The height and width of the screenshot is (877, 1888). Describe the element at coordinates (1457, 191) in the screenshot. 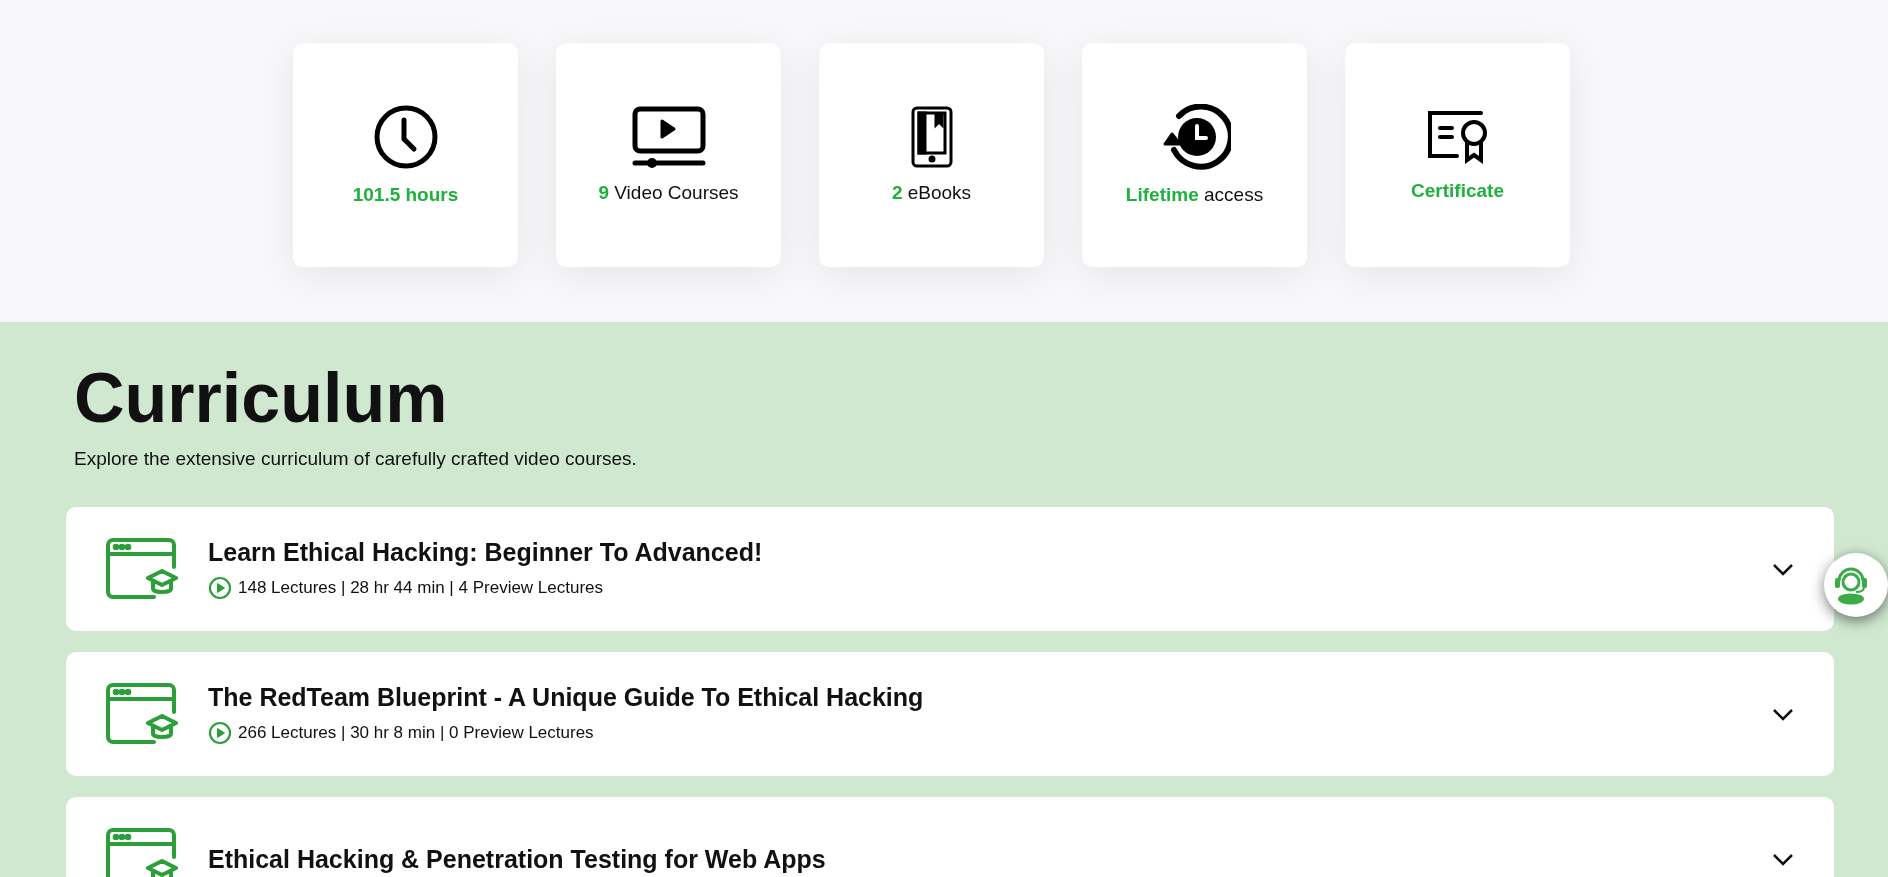

I see `feature-label: Certificate` at that location.